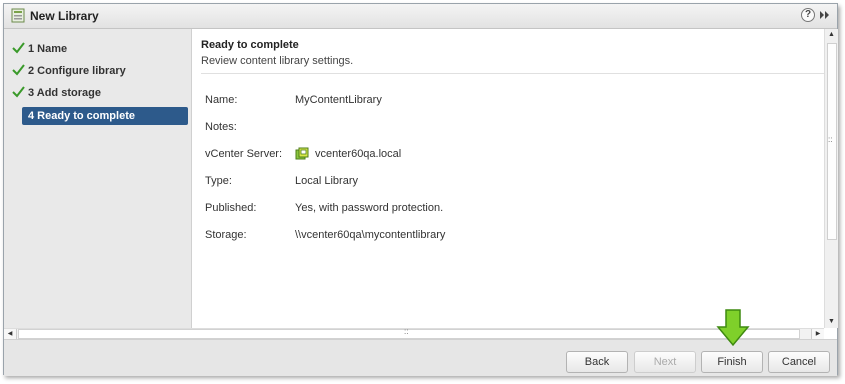 This screenshot has height=384, width=845. Describe the element at coordinates (277, 61) in the screenshot. I see `page-subtitle: Review content library settings.` at that location.